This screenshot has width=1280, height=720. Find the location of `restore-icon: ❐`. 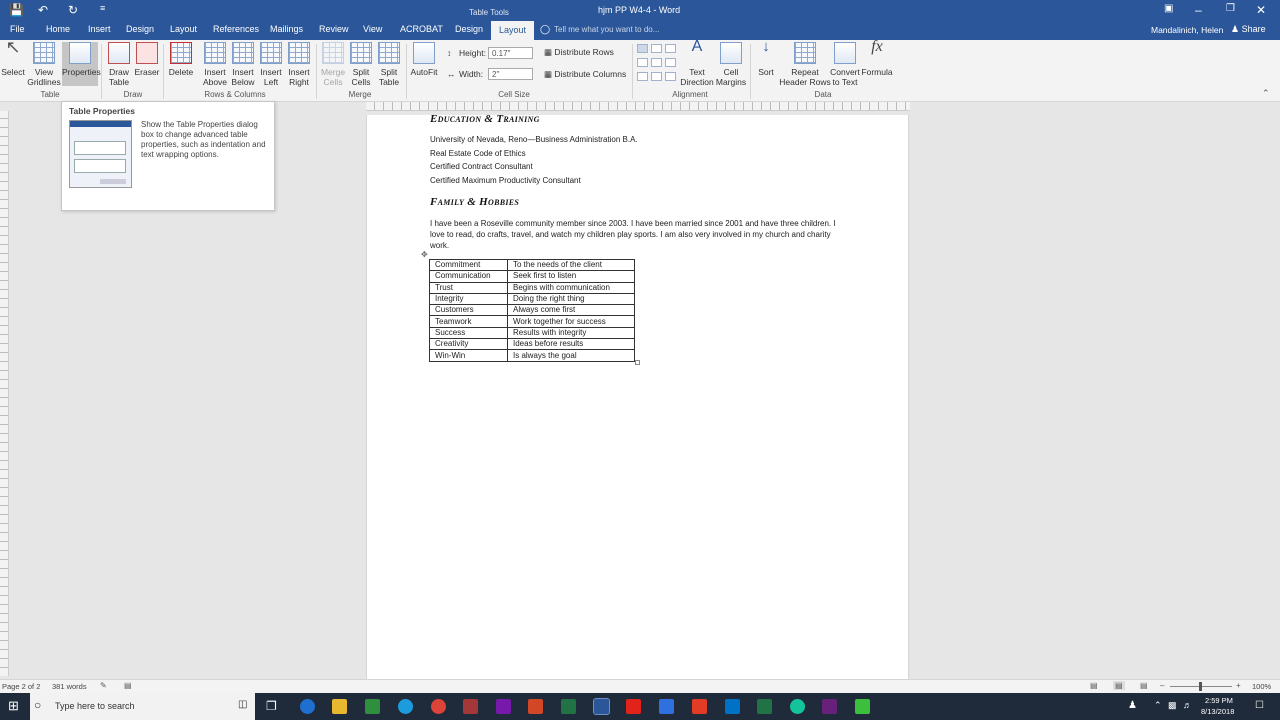

restore-icon: ❐ is located at coordinates (1230, 8).